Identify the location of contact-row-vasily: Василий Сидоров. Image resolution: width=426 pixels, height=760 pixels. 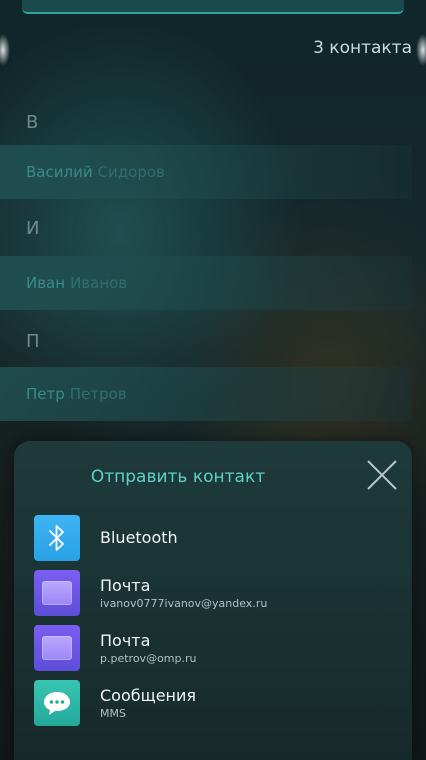
(206, 172).